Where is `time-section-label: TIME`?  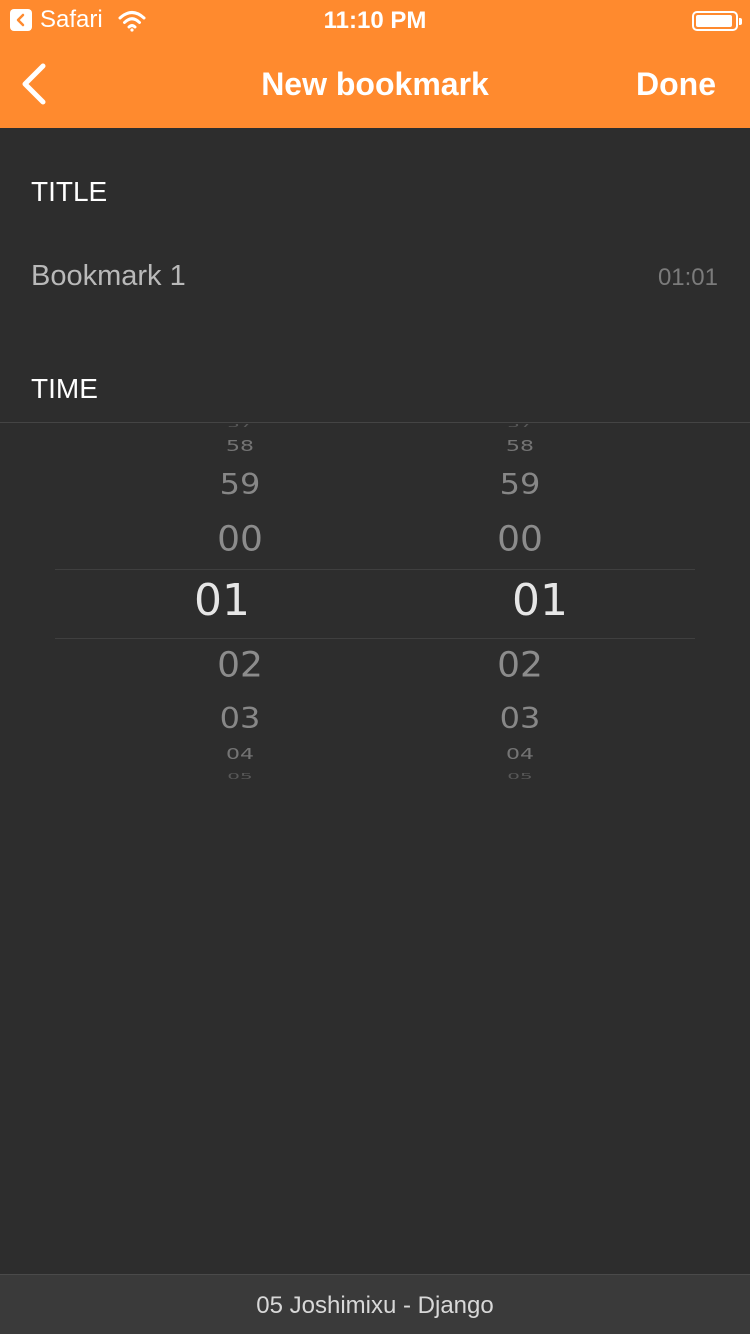
time-section-label: TIME is located at coordinates (64, 388).